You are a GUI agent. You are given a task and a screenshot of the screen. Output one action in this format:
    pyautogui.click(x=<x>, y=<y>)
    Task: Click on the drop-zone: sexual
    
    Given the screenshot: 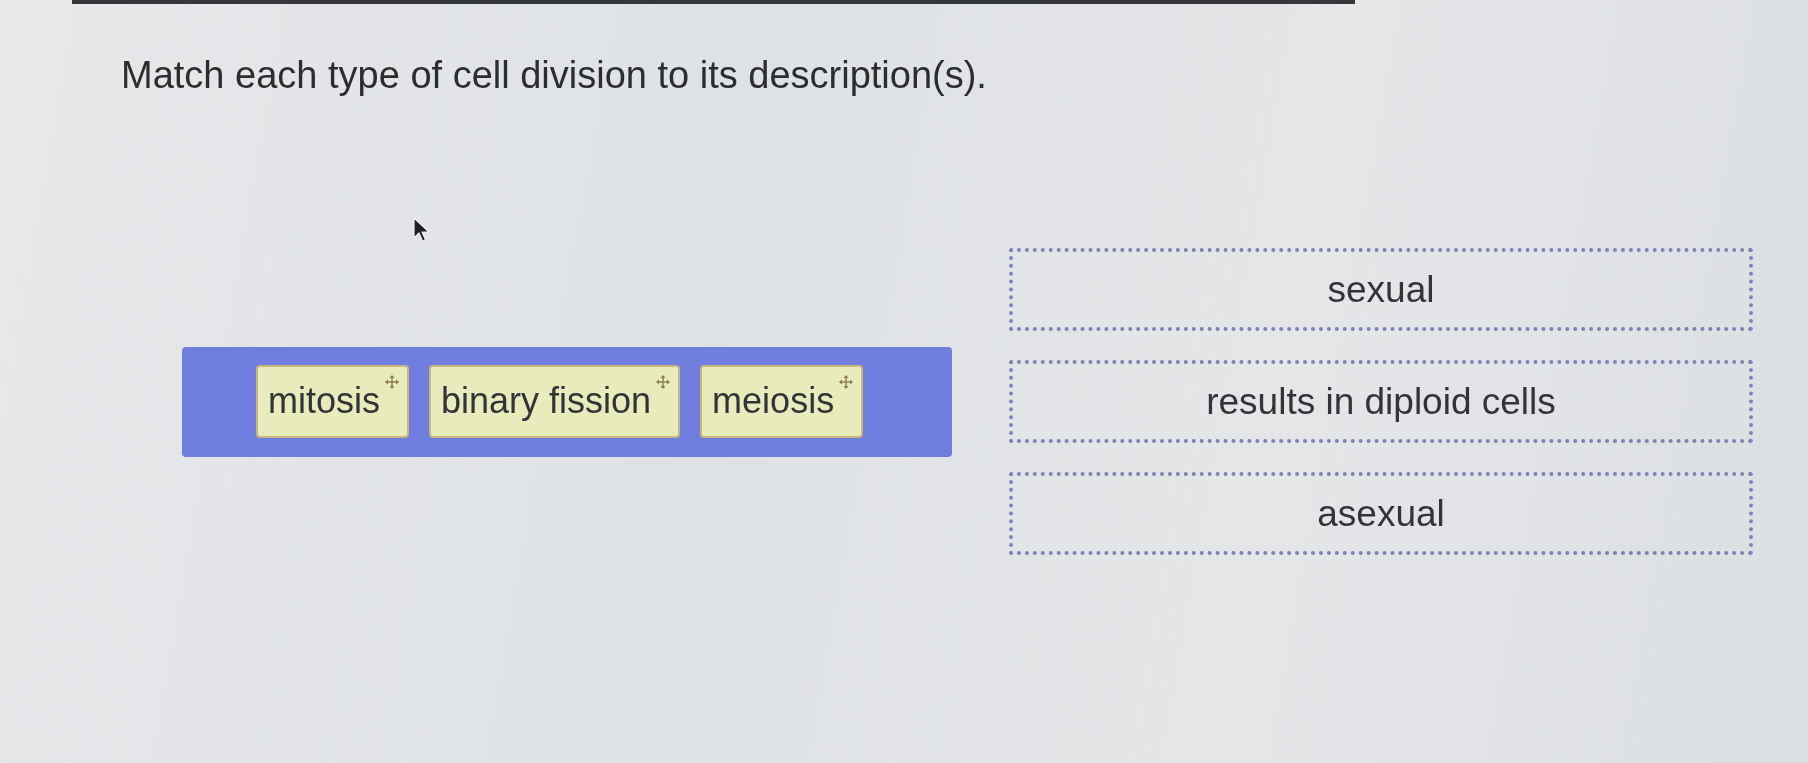 What is the action you would take?
    pyautogui.click(x=1381, y=289)
    